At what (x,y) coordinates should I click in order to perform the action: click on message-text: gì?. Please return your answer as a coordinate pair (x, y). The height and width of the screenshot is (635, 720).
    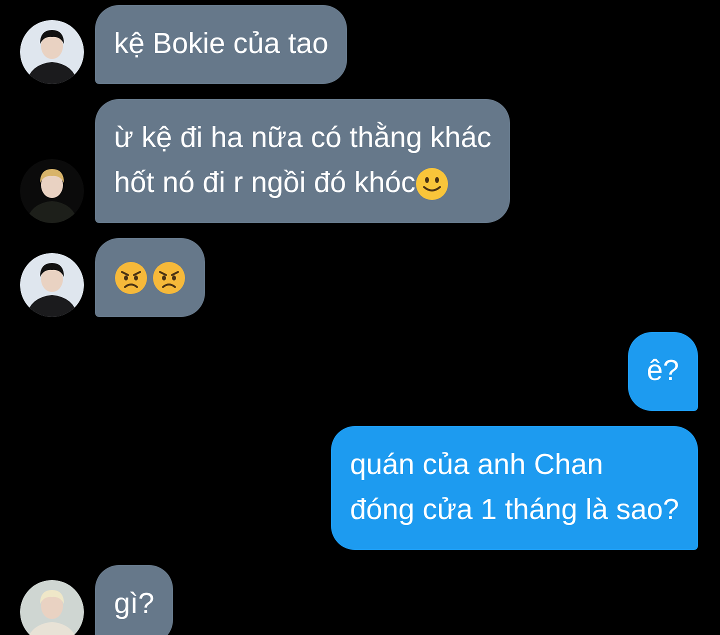
    Looking at the image, I should click on (134, 604).